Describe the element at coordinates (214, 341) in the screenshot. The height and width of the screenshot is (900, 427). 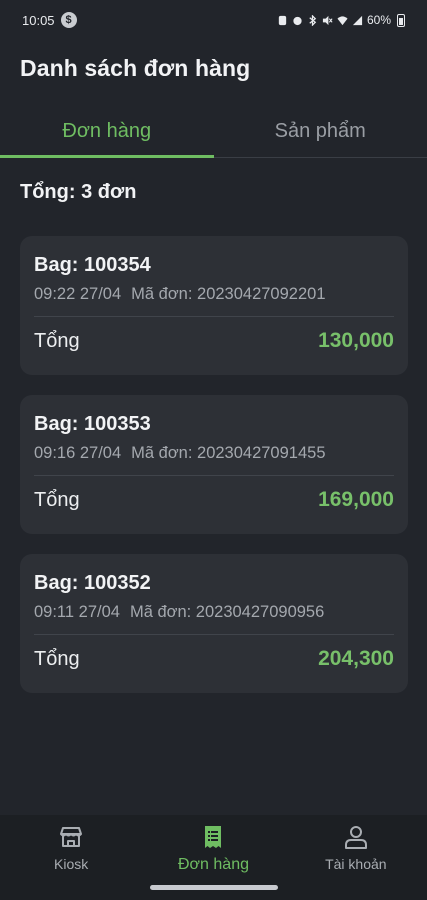
I see `order-total-row: Tổng 130,000` at that location.